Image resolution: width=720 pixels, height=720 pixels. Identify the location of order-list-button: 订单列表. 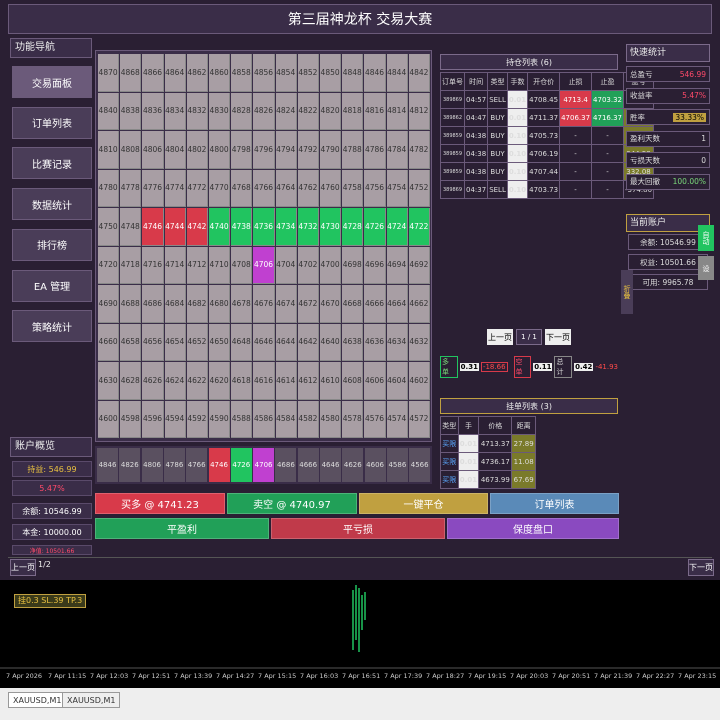
(554, 503).